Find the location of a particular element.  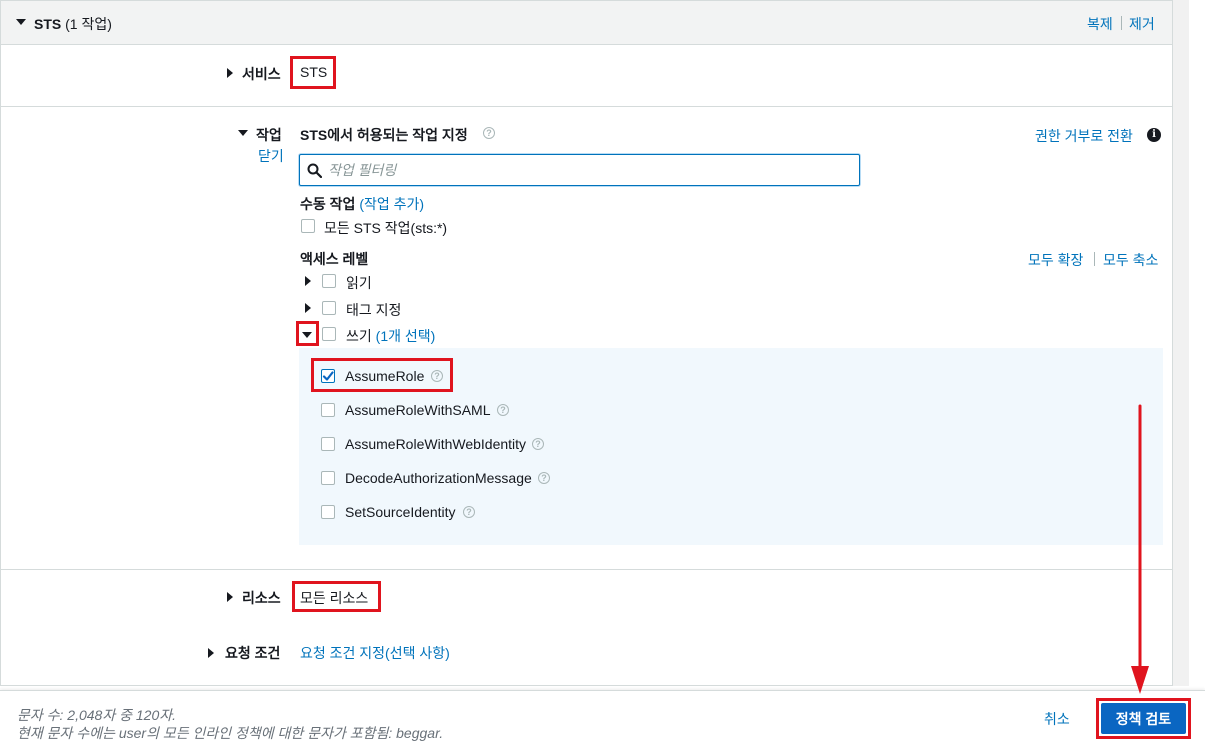

action-label-setsourceidentity: SetSourceIdentity is located at coordinates (400, 512).